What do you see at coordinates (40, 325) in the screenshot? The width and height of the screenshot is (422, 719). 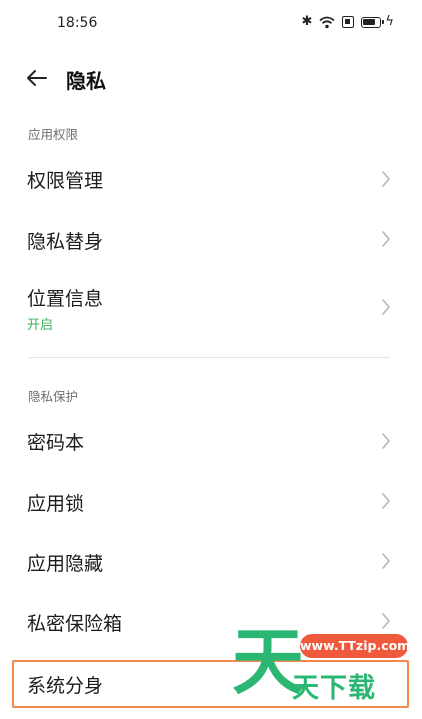 I see `location-status: 开启` at bounding box center [40, 325].